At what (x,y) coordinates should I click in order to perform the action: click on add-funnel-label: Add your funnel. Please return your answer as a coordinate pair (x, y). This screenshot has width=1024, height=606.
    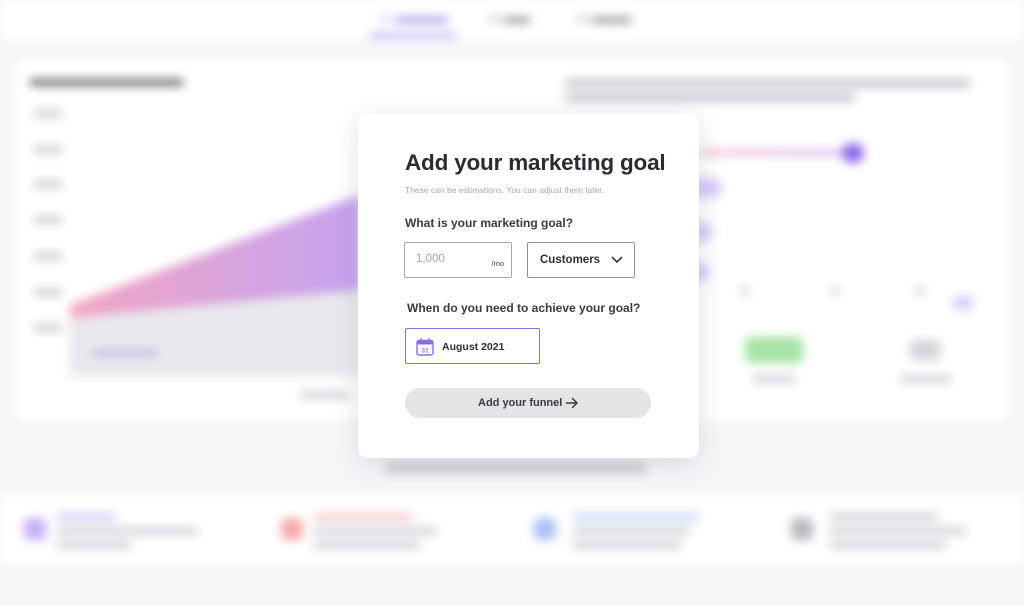
    Looking at the image, I should click on (520, 403).